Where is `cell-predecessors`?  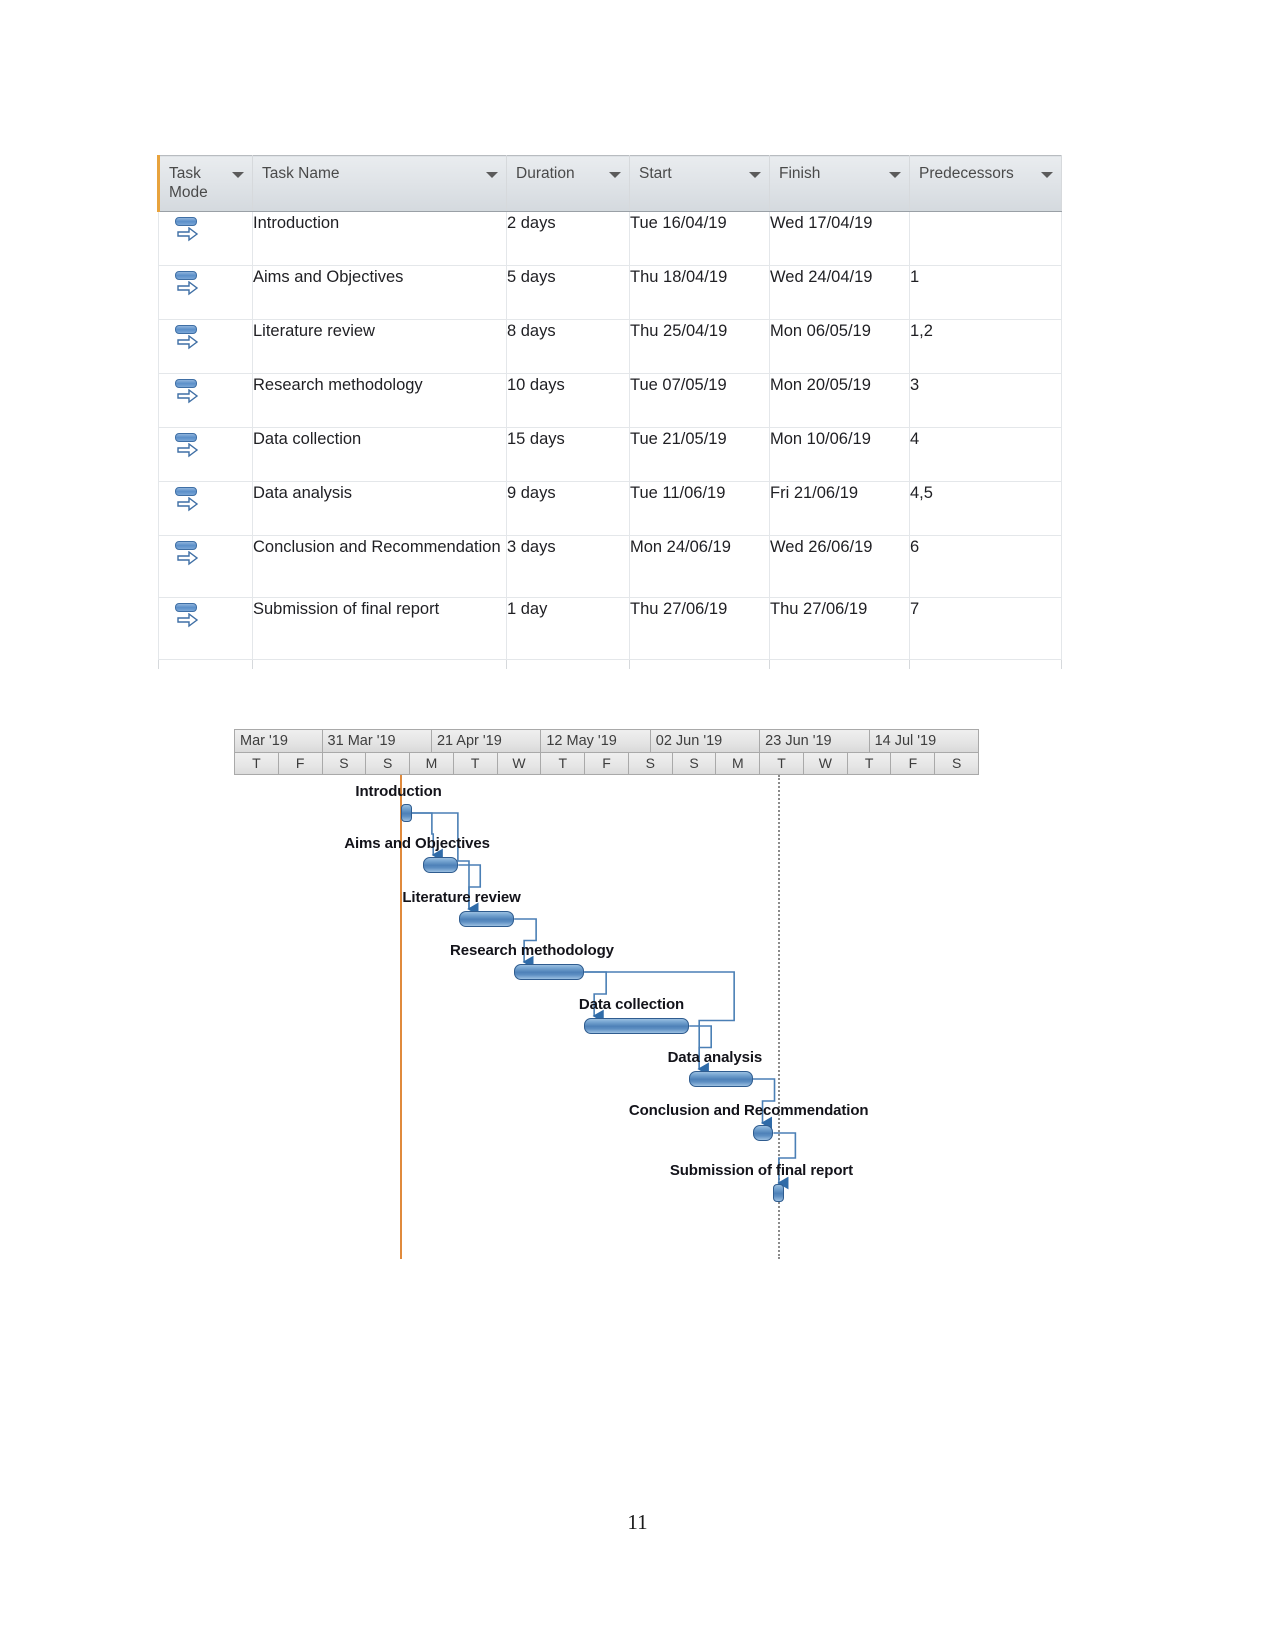
cell-predecessors is located at coordinates (985, 238).